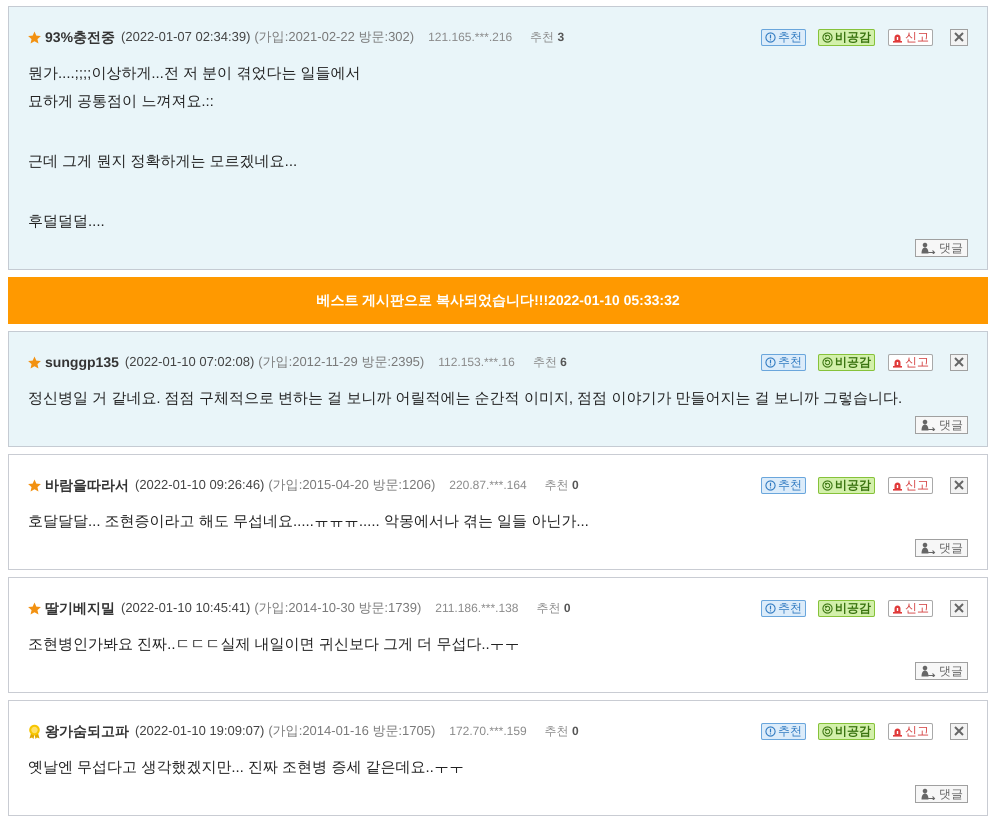  I want to click on author-name: 왕가숨되고파, so click(87, 731).